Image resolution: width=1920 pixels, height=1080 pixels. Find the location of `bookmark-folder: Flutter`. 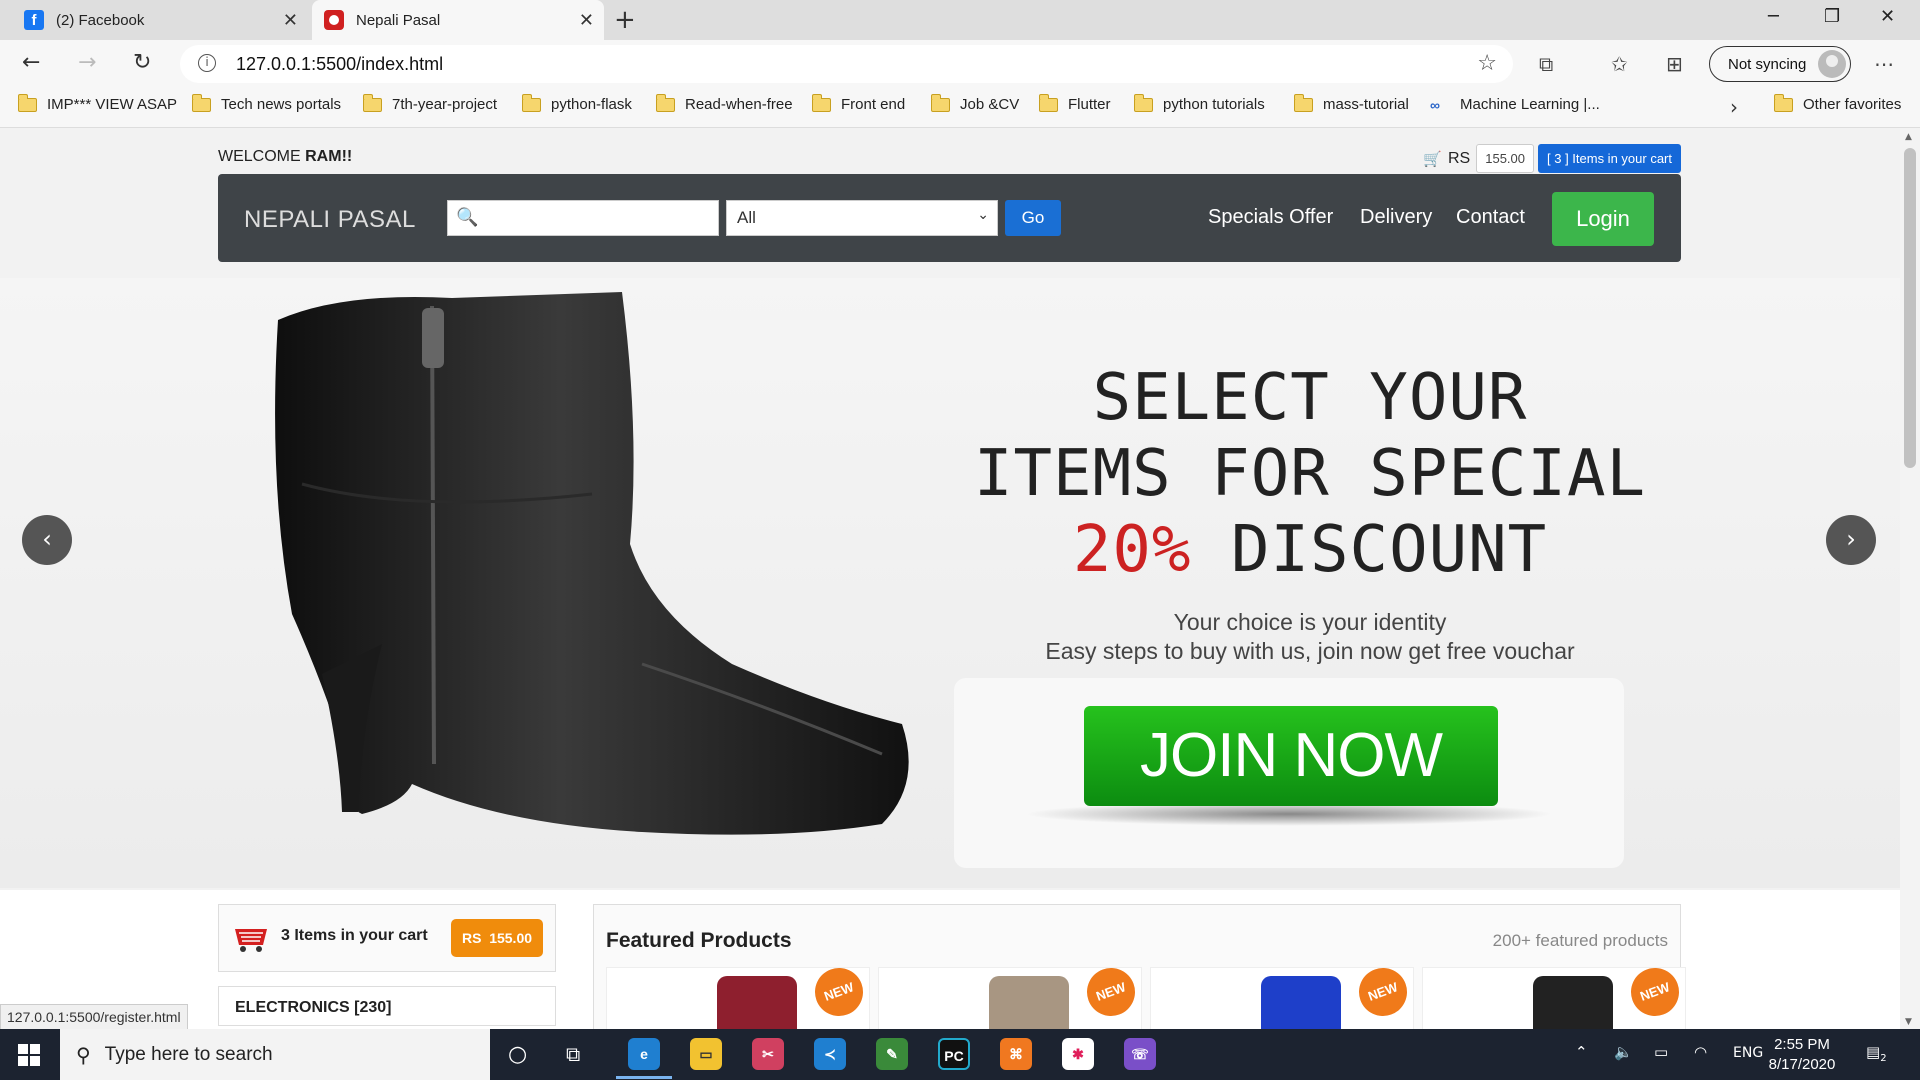

bookmark-folder: Flutter is located at coordinates (1074, 103).